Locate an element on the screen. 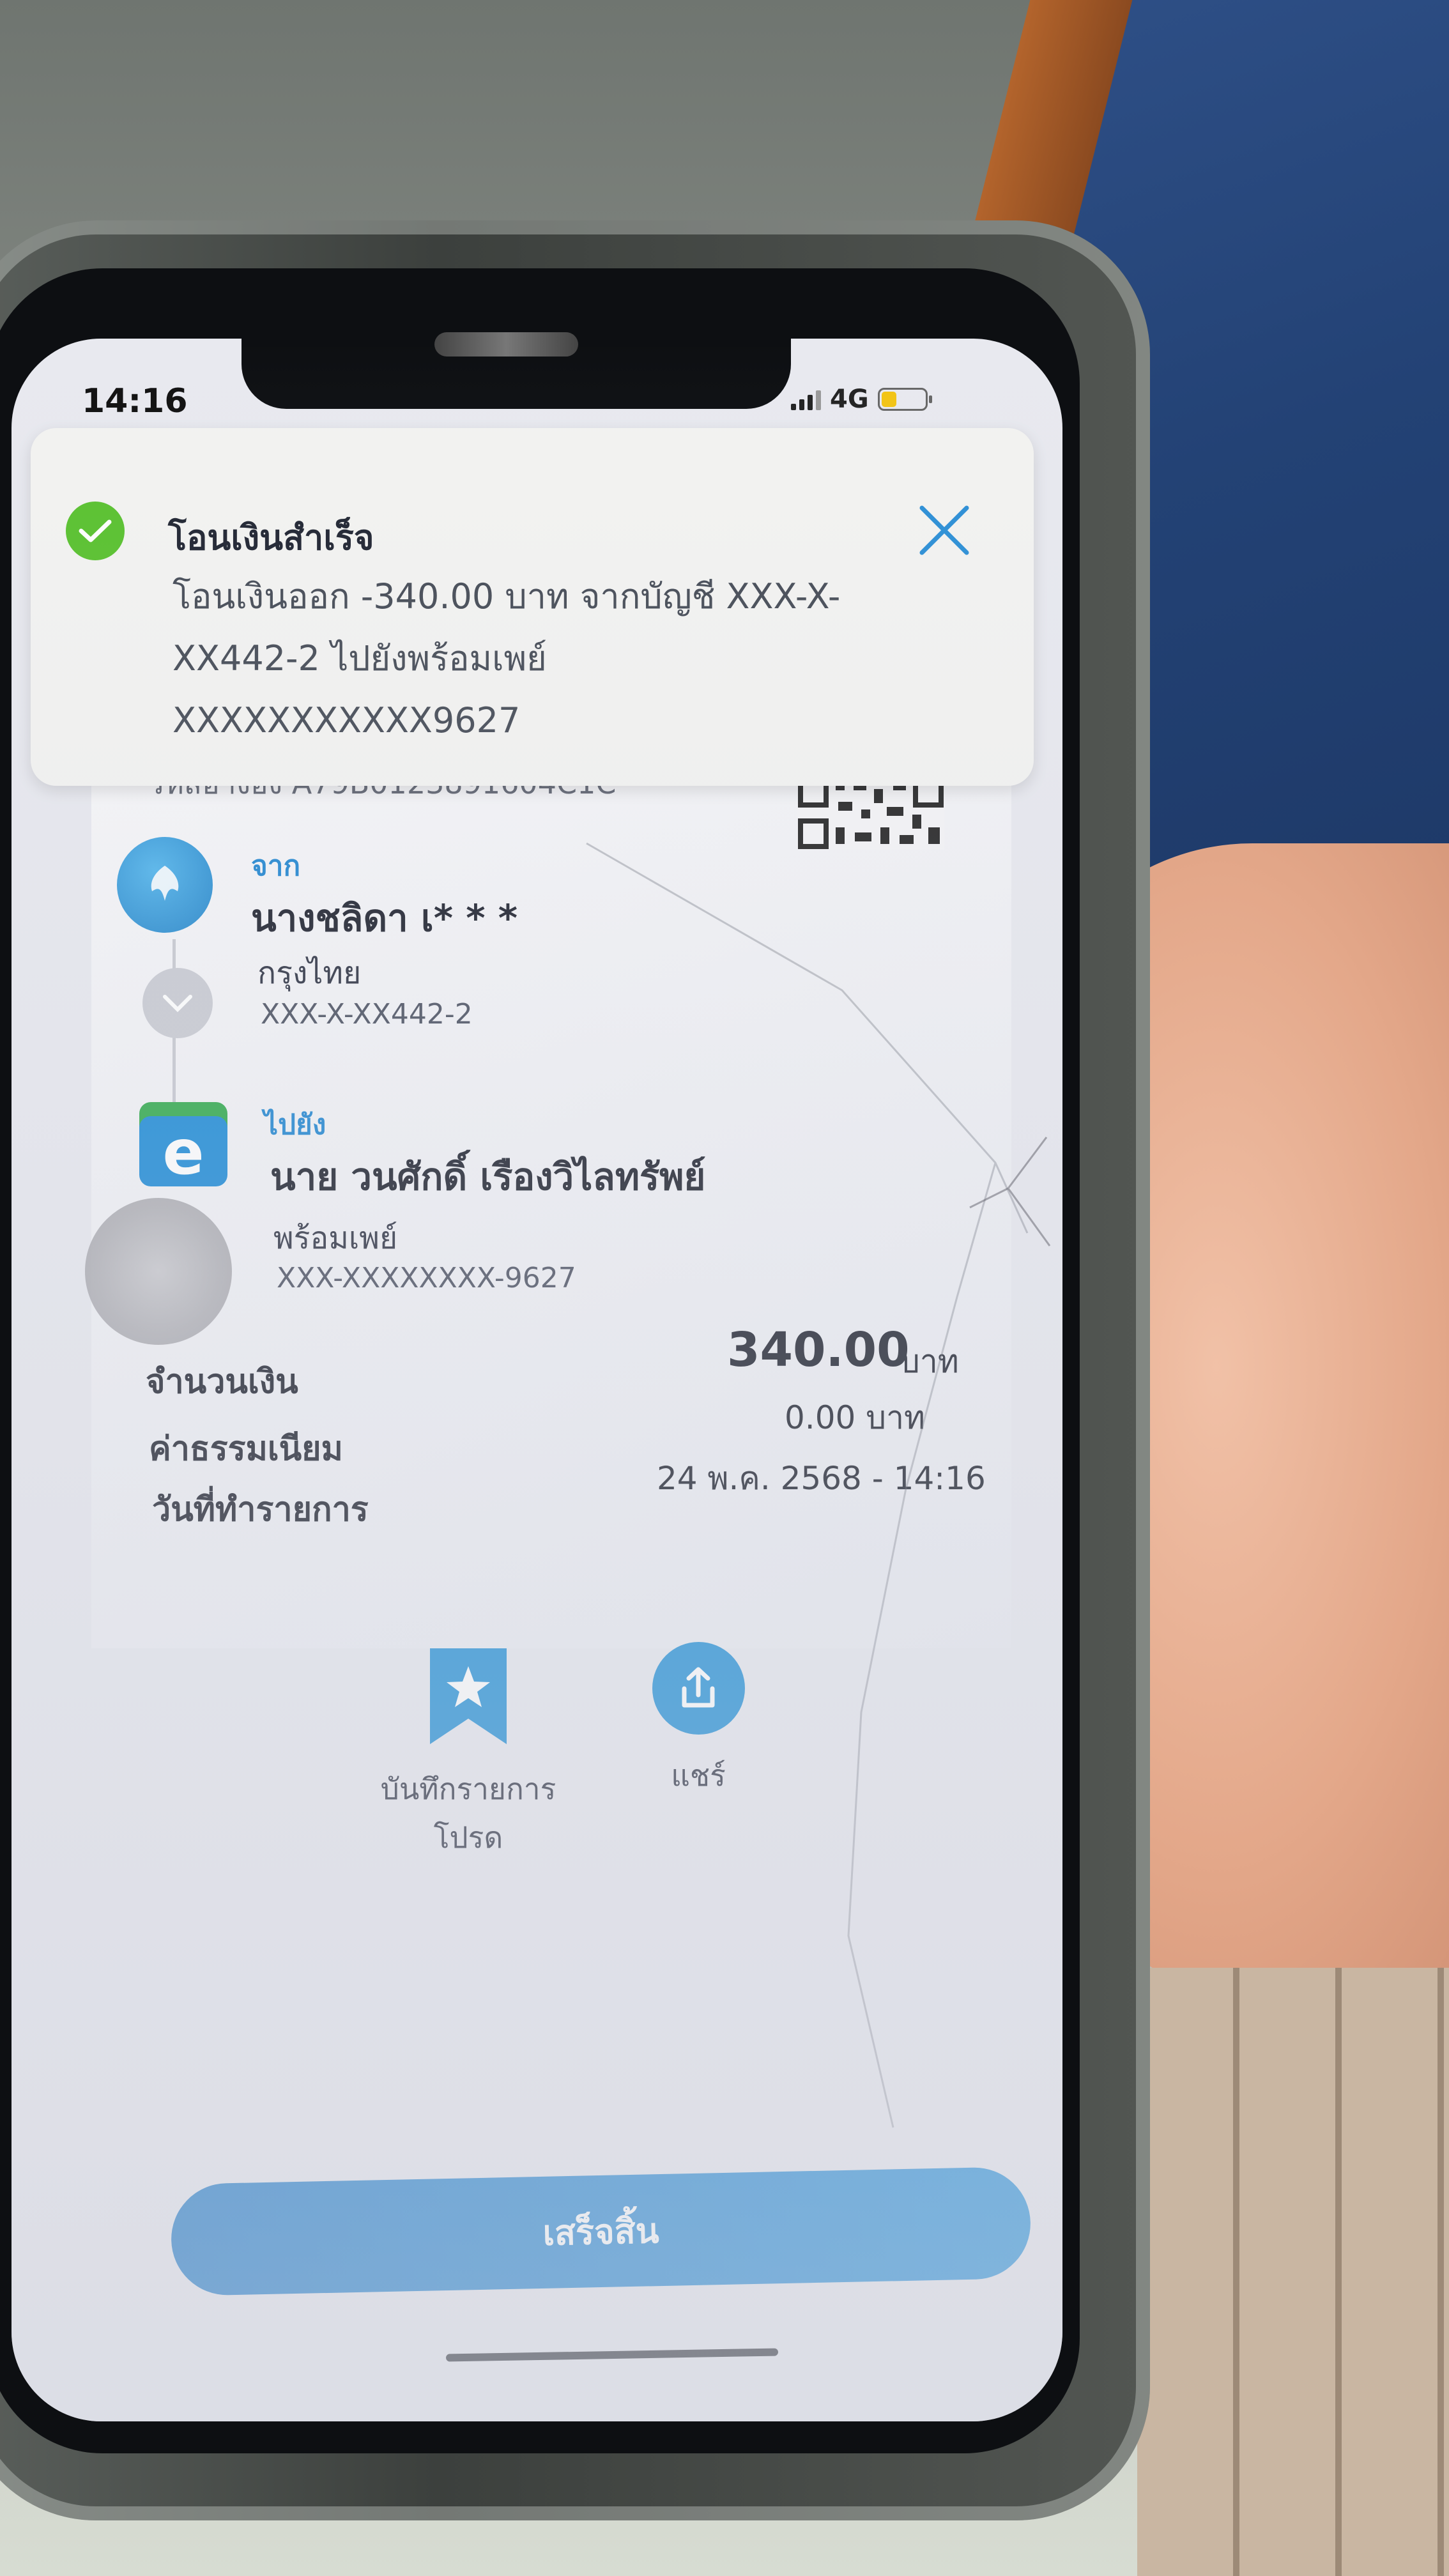 The width and height of the screenshot is (1449, 2576). share-label: แชร์ is located at coordinates (698, 1775).